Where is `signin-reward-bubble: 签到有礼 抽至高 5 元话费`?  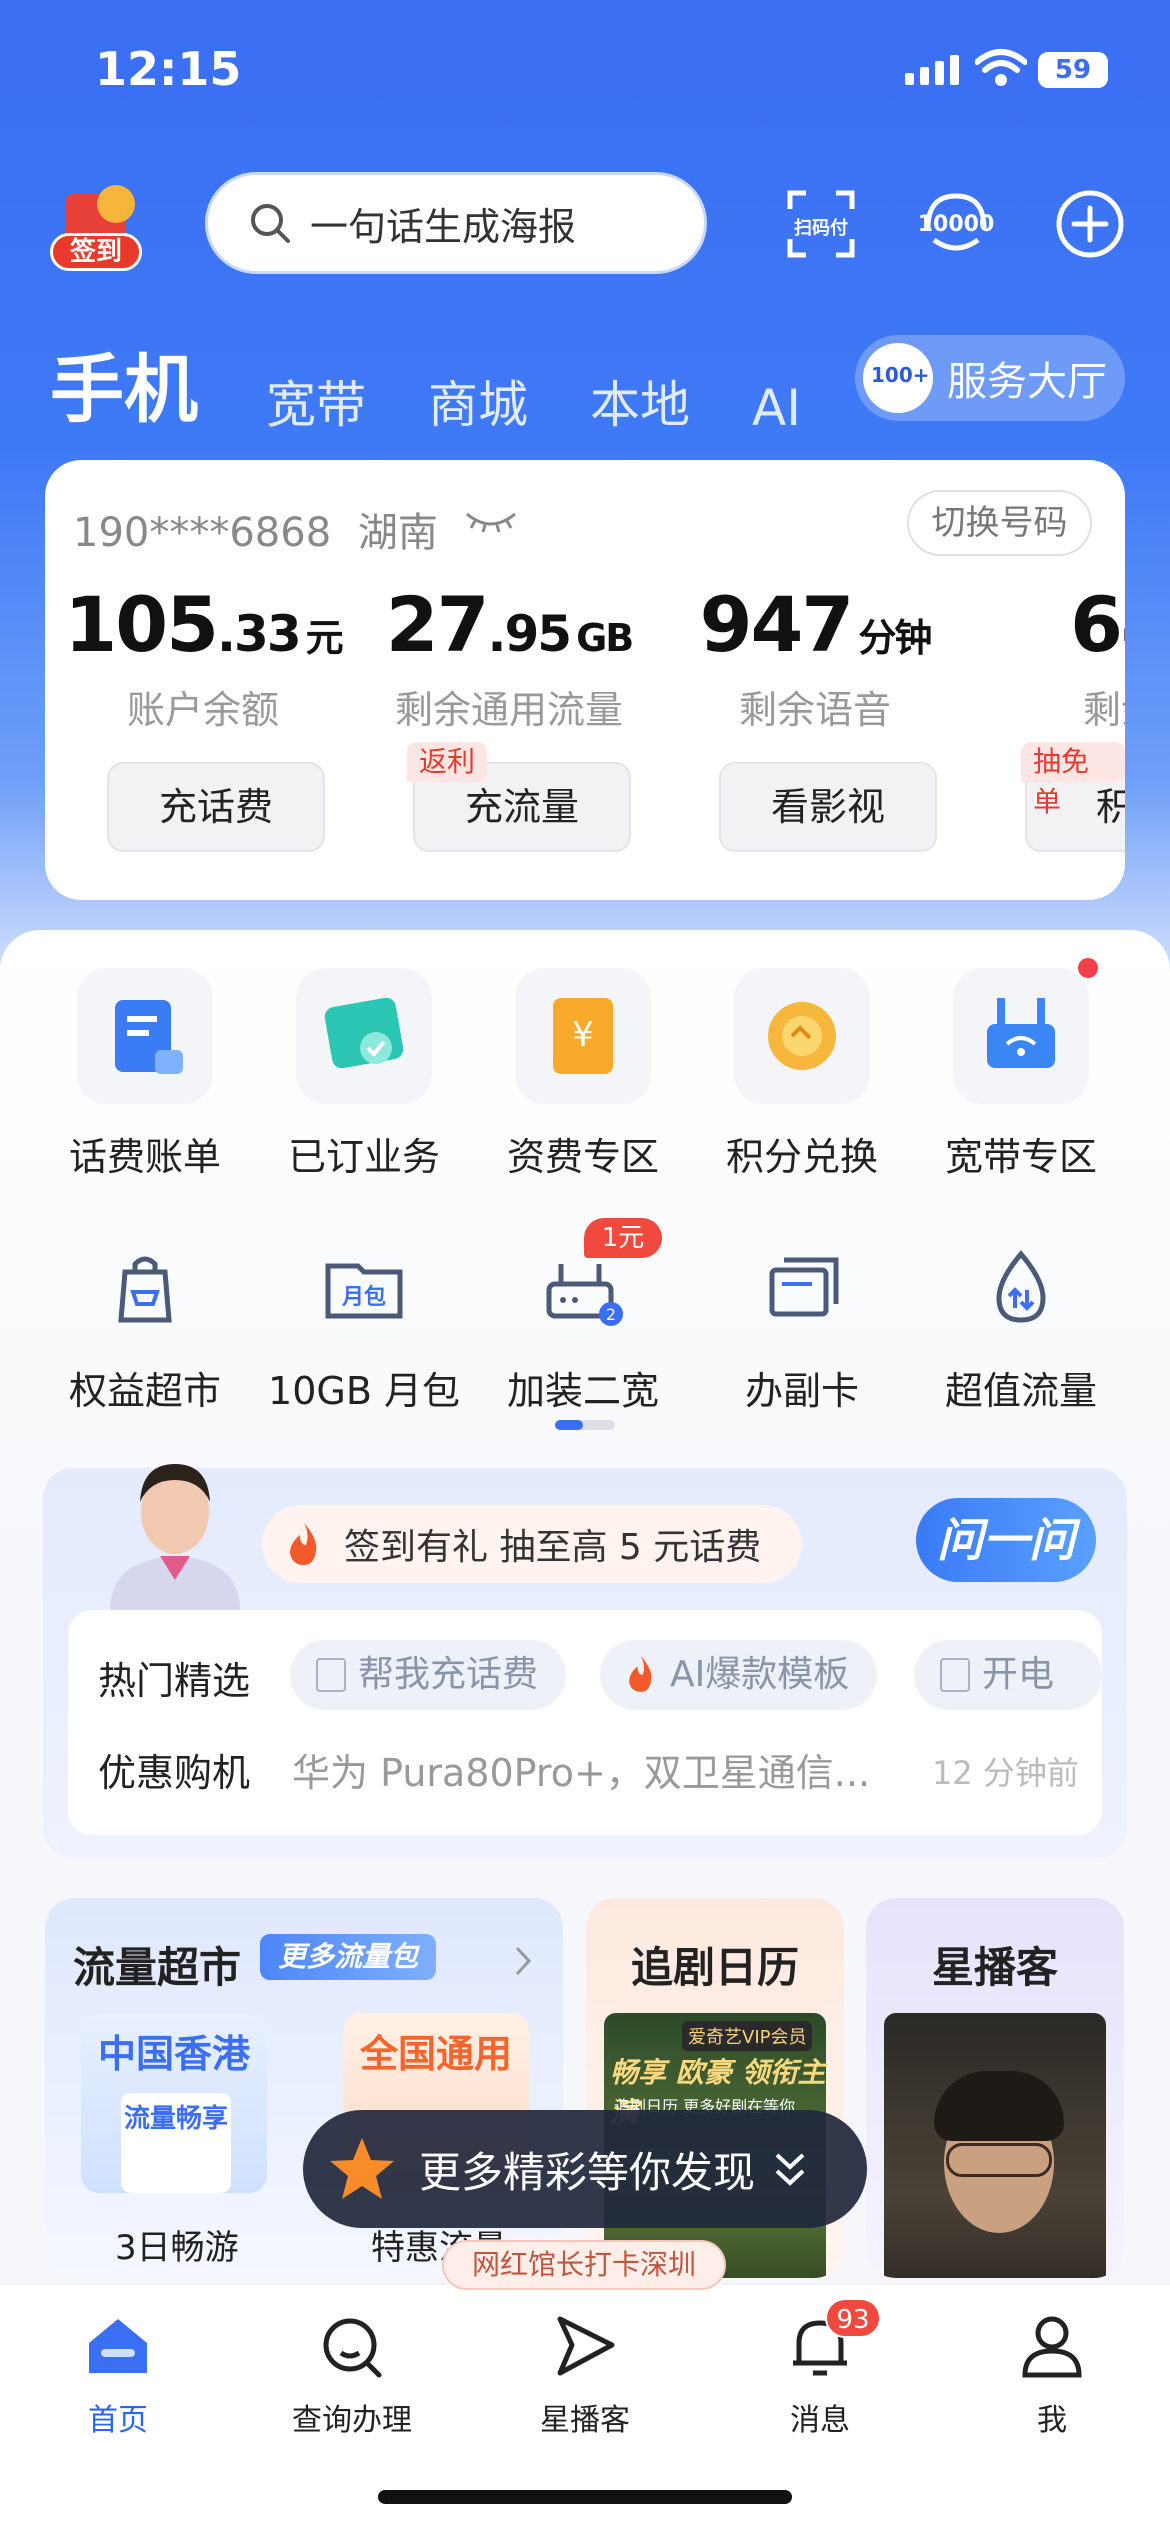 signin-reward-bubble: 签到有礼 抽至高 5 元话费 is located at coordinates (532, 1544).